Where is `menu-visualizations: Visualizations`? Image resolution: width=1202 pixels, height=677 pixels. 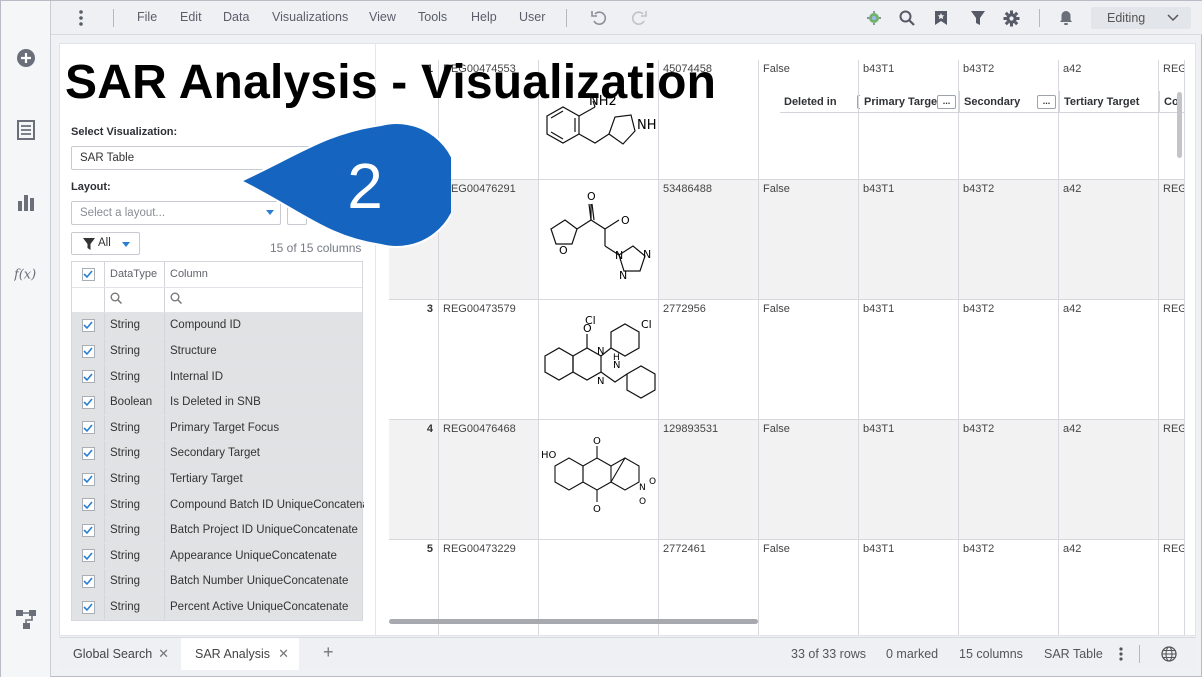
menu-visualizations: Visualizations is located at coordinates (310, 17).